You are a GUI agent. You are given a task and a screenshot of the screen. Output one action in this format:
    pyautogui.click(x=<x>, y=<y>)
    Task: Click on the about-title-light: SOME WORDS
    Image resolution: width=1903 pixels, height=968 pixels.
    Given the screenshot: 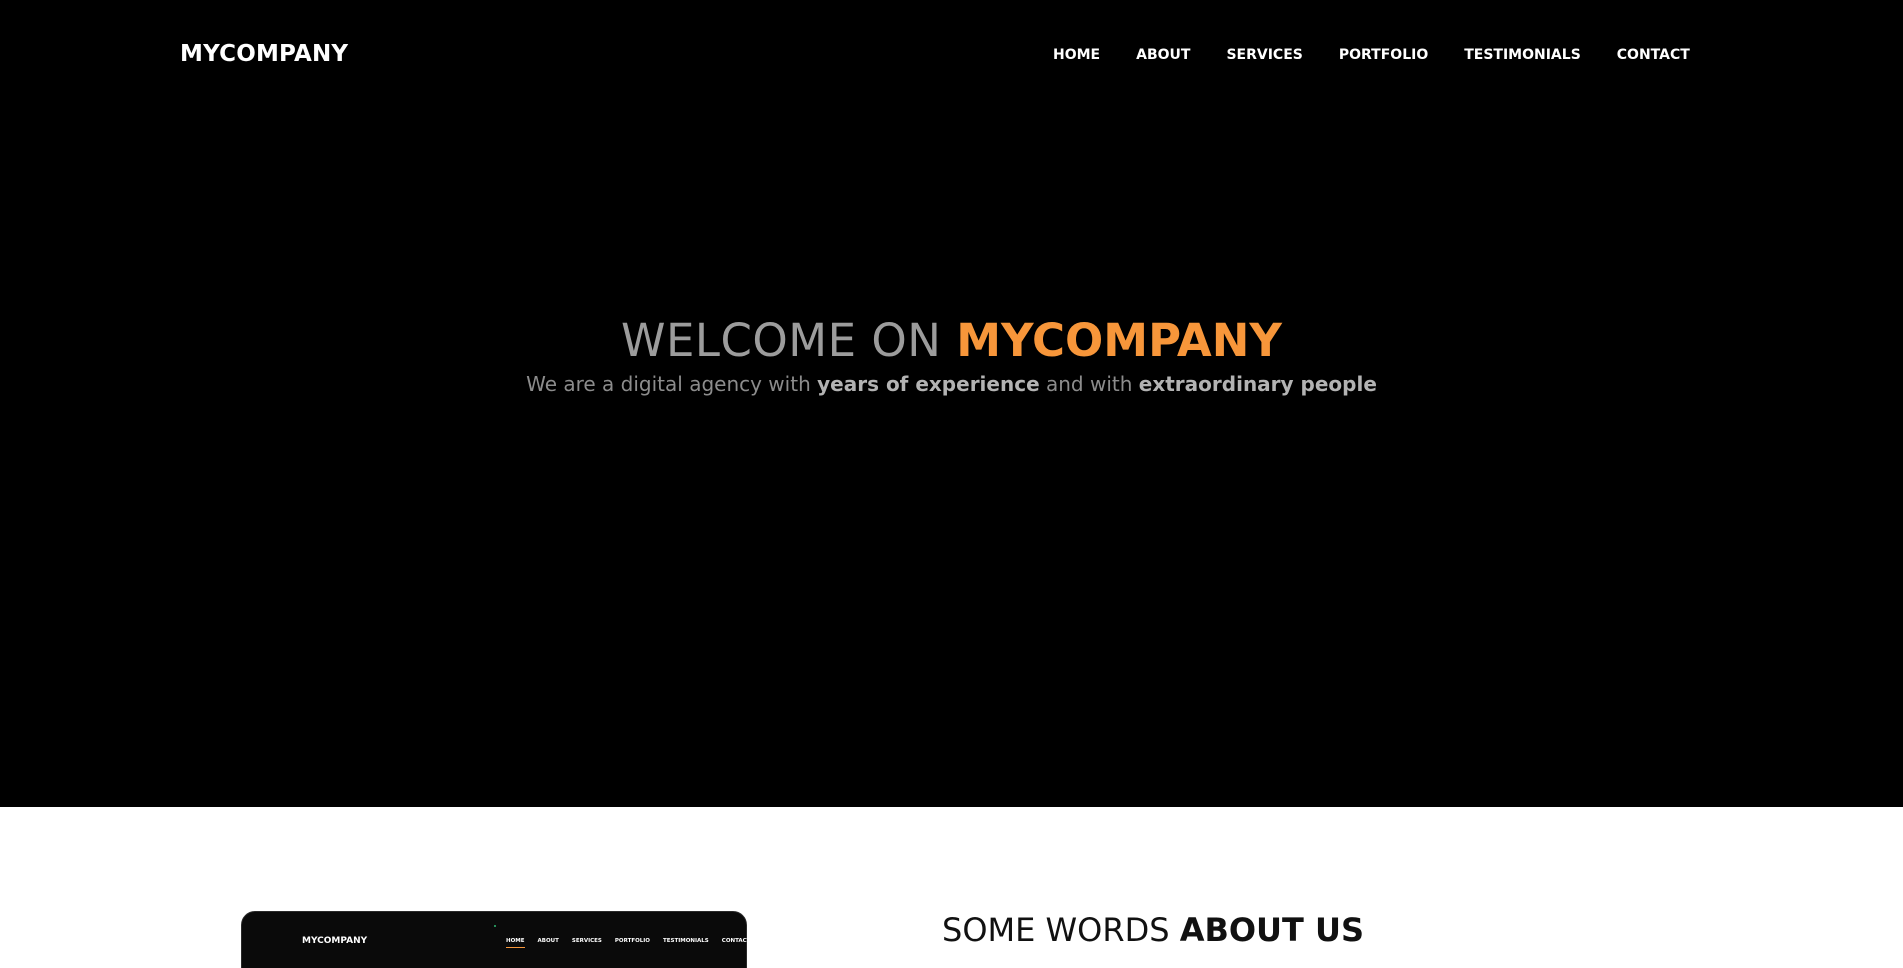 What is the action you would take?
    pyautogui.click(x=1061, y=930)
    